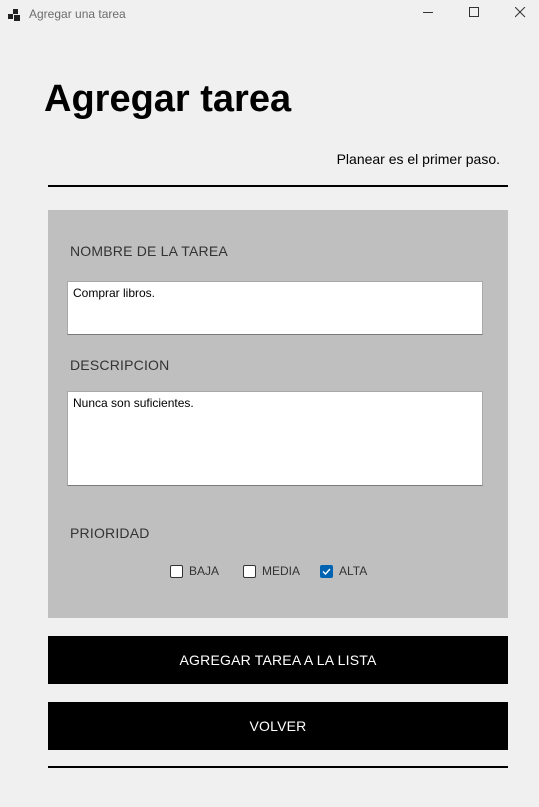  What do you see at coordinates (149, 251) in the screenshot?
I see `task-name-label: NOMBRE DE LA TAREA` at bounding box center [149, 251].